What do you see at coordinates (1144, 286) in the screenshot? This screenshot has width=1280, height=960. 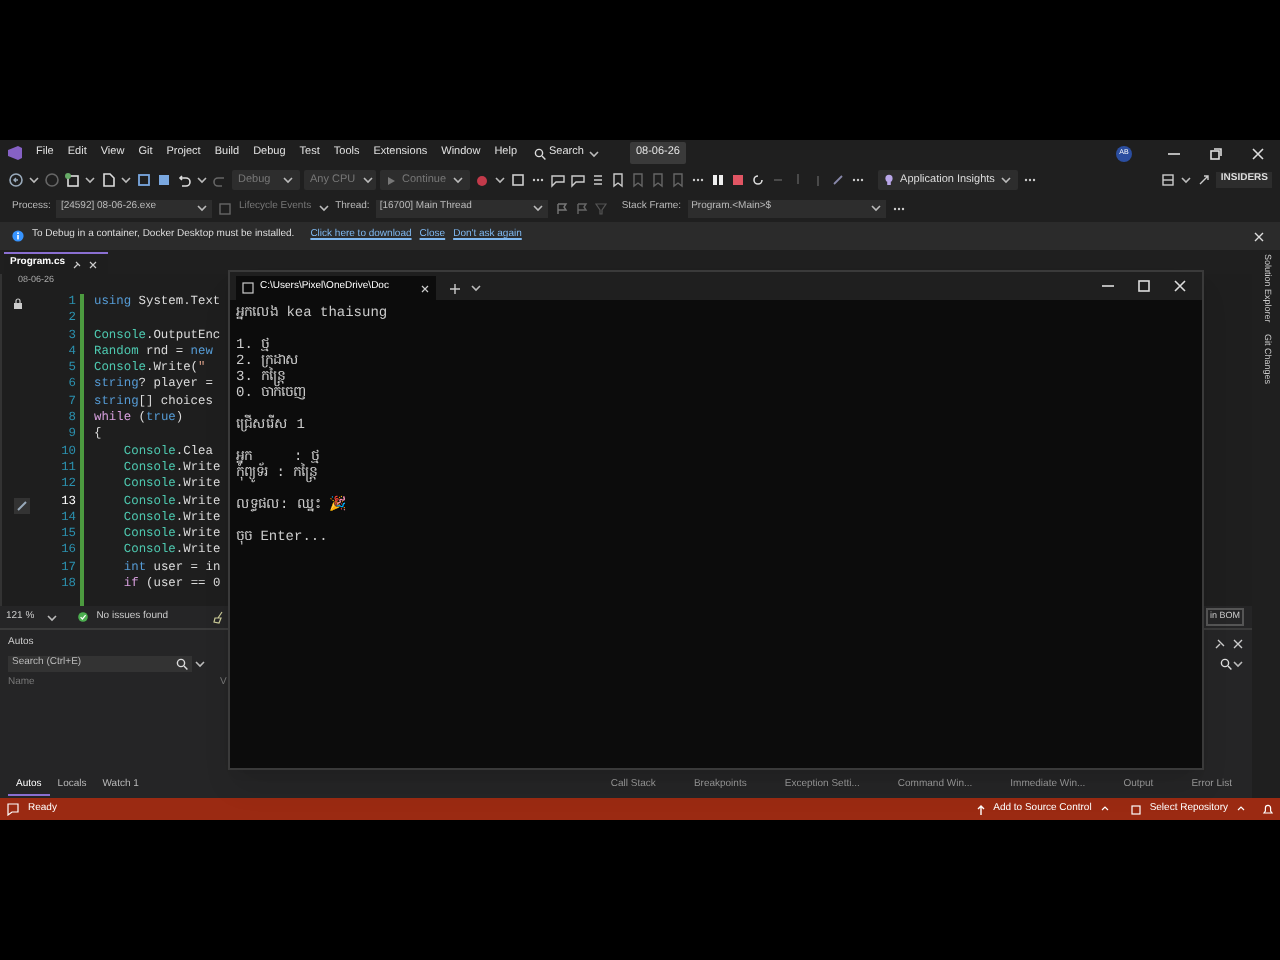 I see `maximize-icon` at bounding box center [1144, 286].